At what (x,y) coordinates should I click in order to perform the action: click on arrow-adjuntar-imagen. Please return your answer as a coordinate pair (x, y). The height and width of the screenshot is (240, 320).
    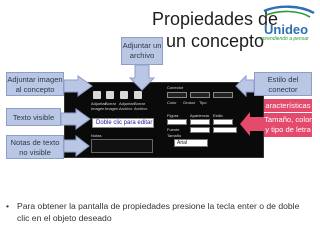
    Looking at the image, I should click on (78, 86).